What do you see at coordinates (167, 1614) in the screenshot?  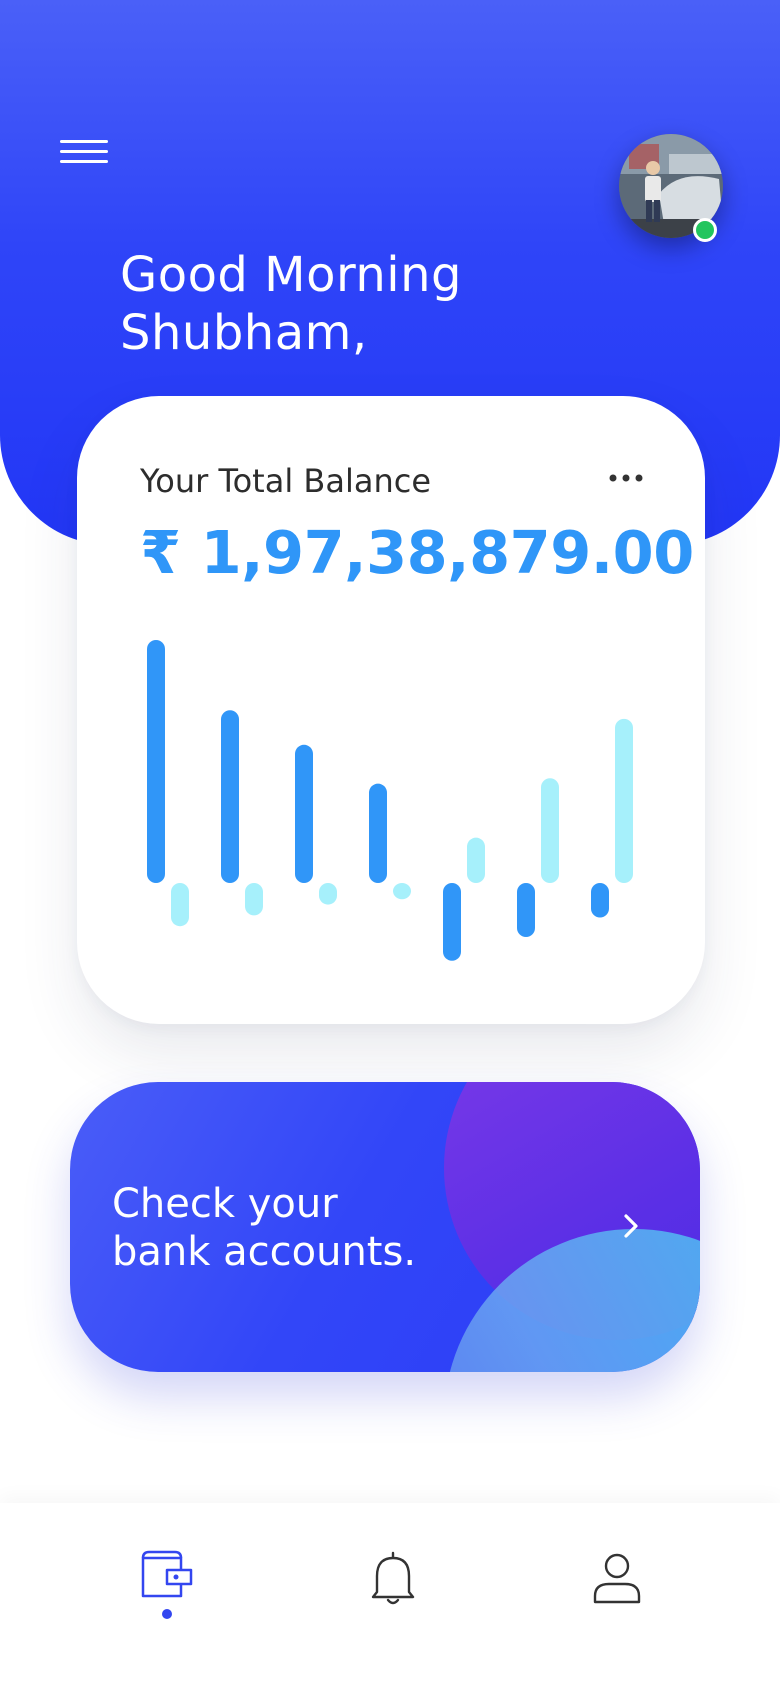 I see `active-tab-indicator` at bounding box center [167, 1614].